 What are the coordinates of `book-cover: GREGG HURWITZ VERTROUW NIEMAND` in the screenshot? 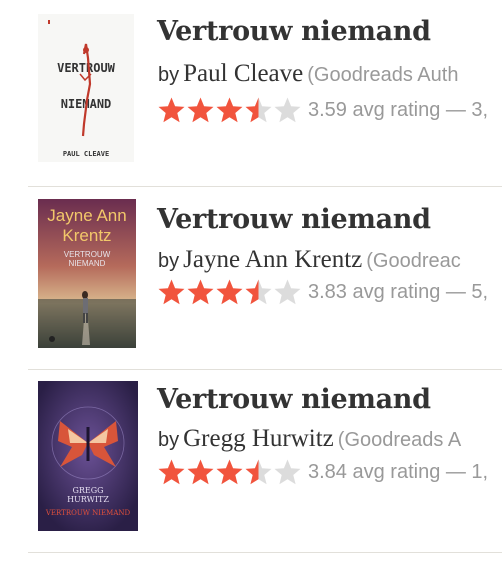 It's located at (88, 456).